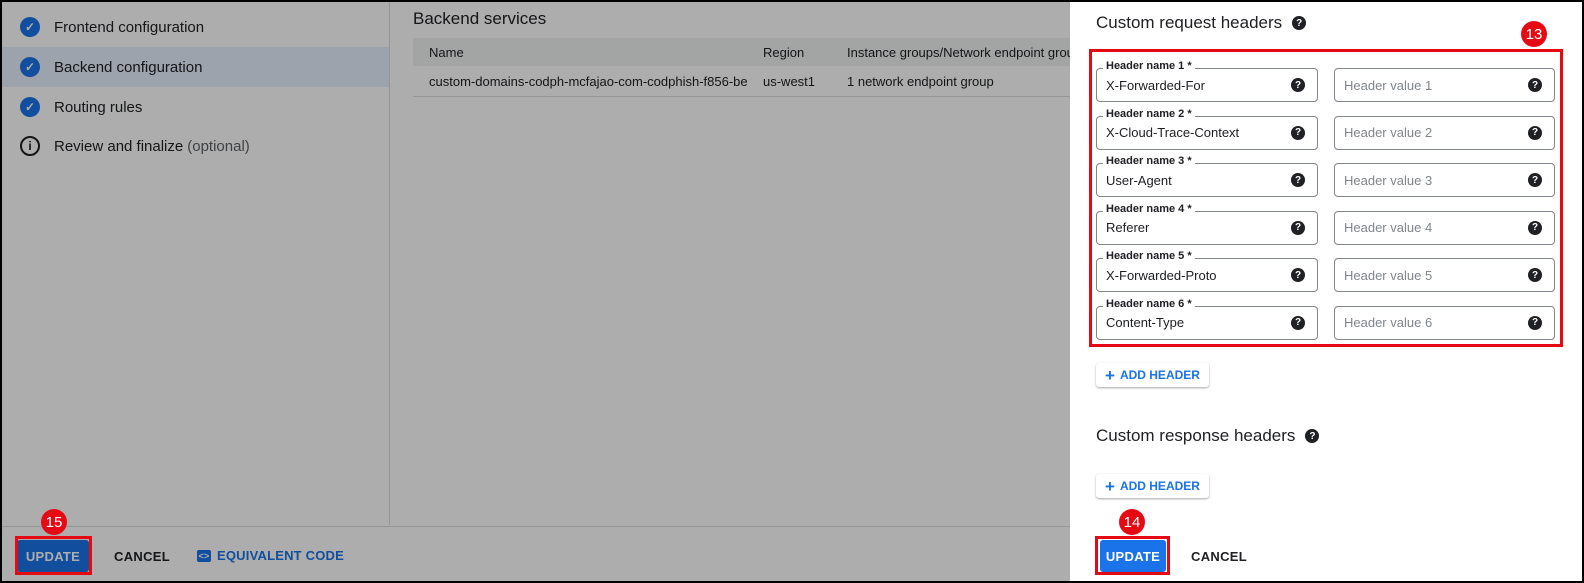 This screenshot has width=1584, height=583. I want to click on panel-cancel-button: CANCEL, so click(1219, 556).